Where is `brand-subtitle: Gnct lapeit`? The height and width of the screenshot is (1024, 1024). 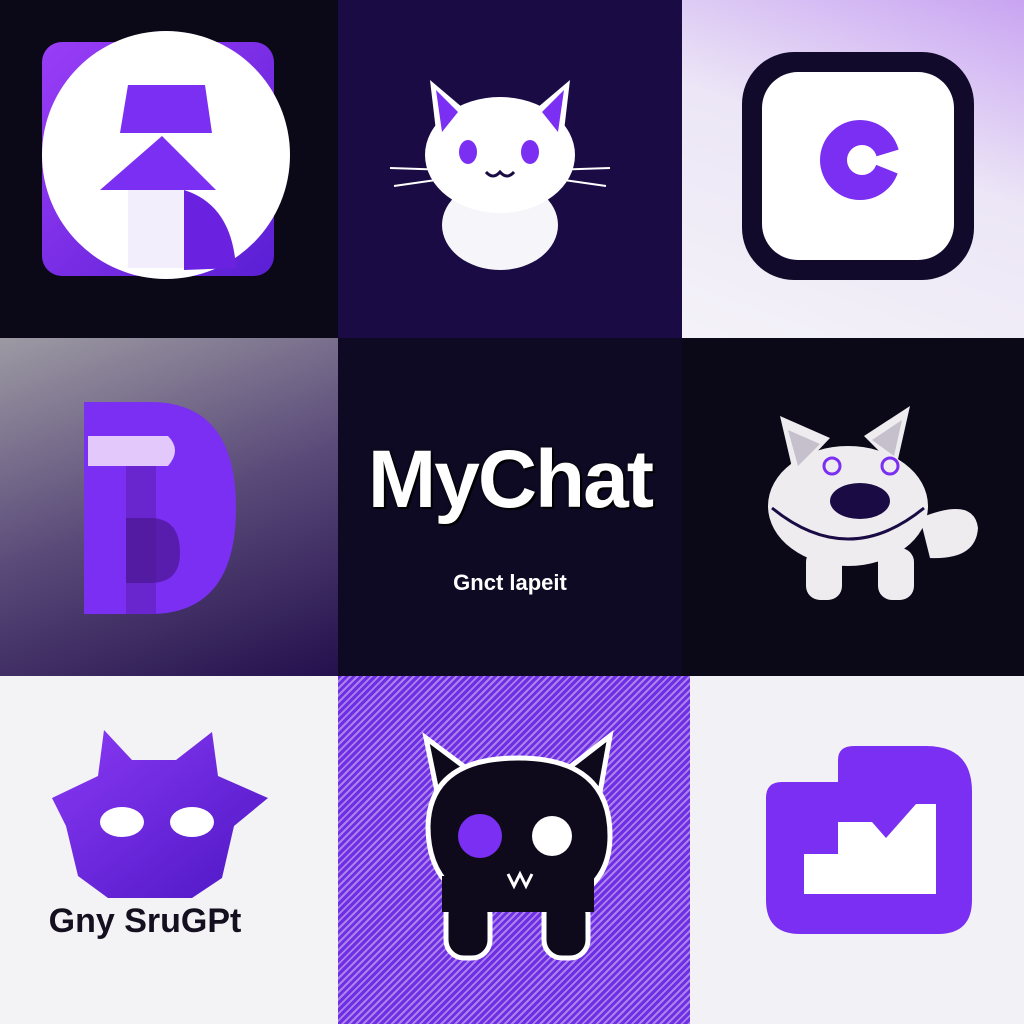 brand-subtitle: Gnct lapeit is located at coordinates (510, 582).